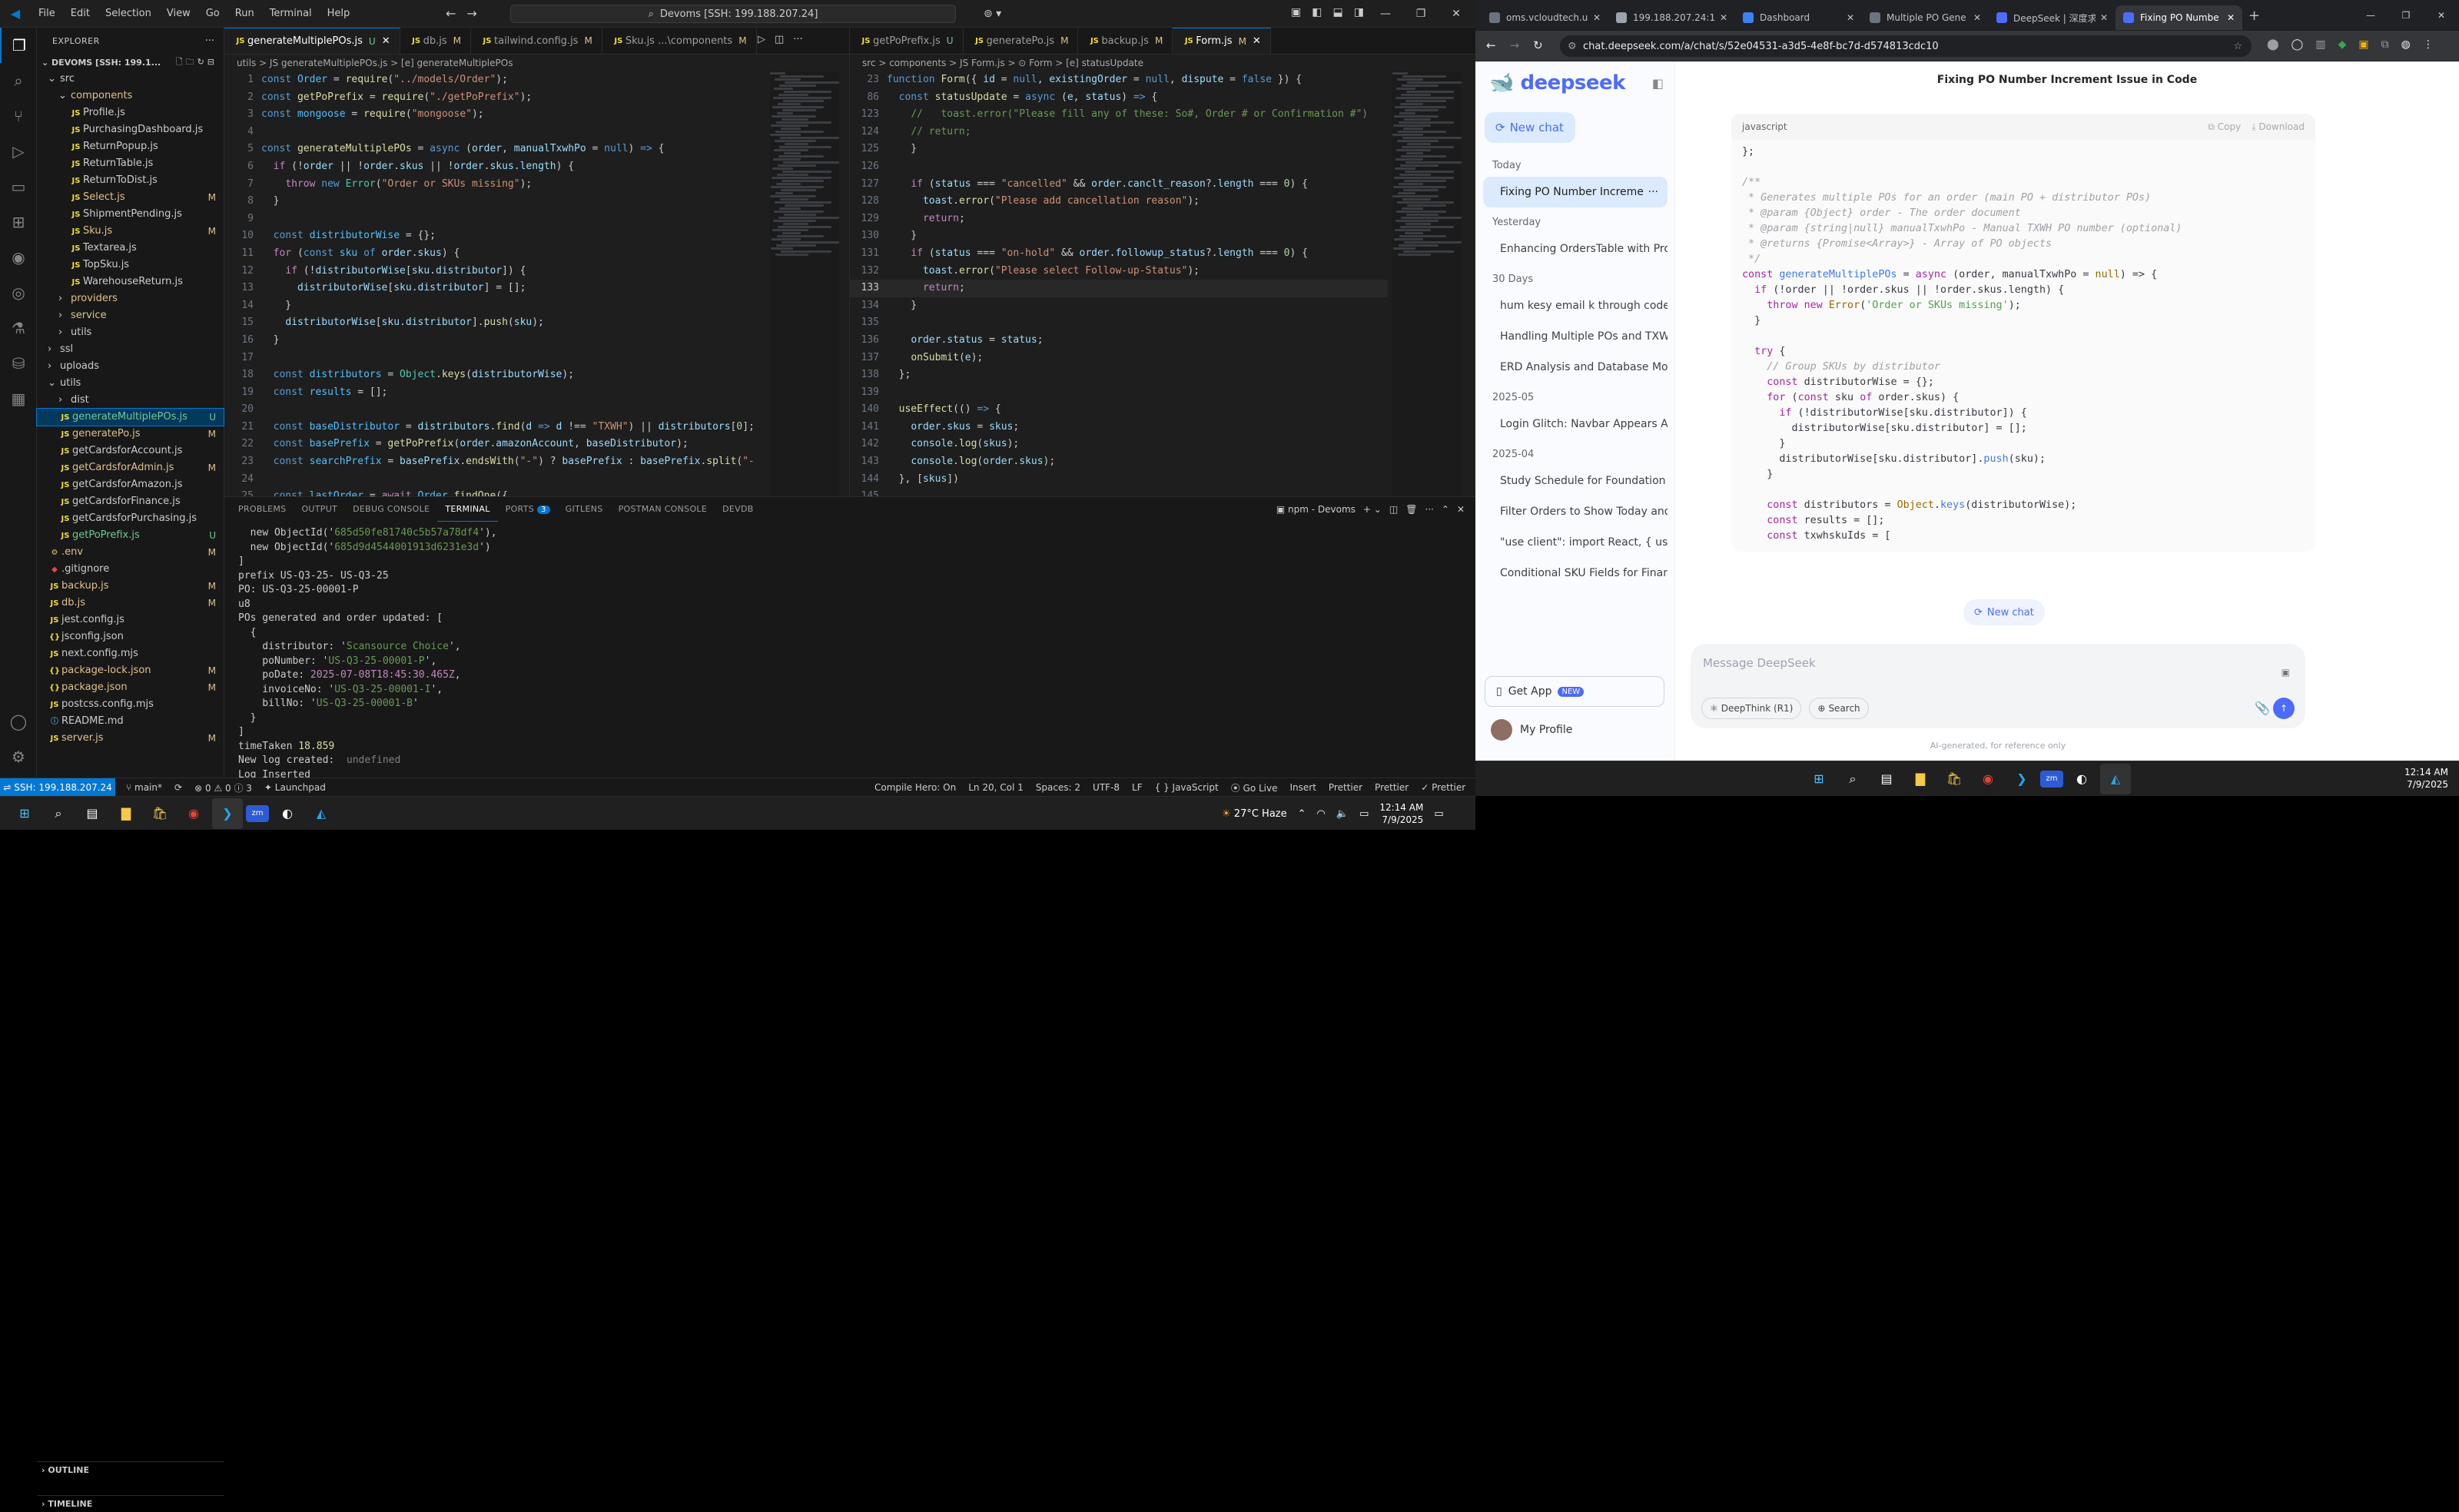 Image resolution: width=2459 pixels, height=1512 pixels. I want to click on history-item: Handling Multiple POs and TXW, so click(1575, 336).